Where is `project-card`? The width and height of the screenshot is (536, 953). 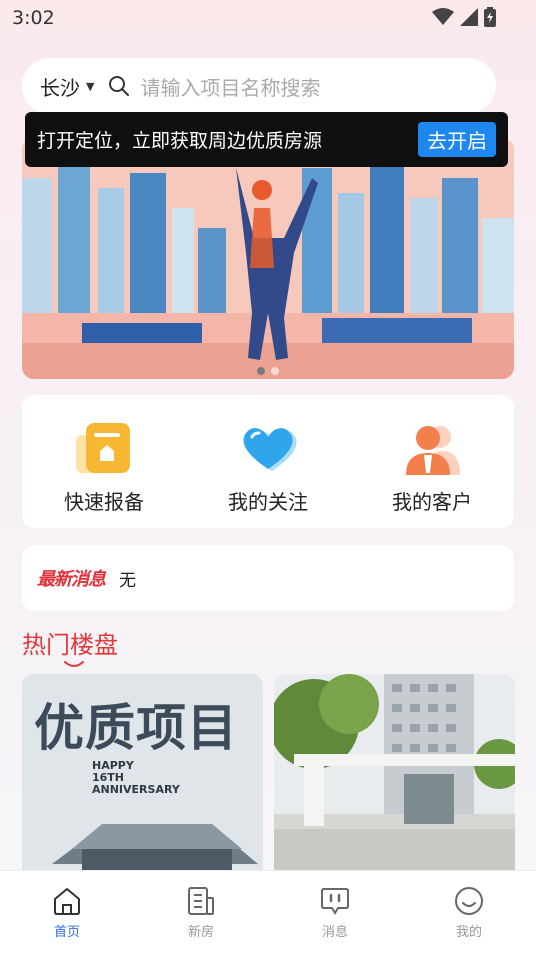
project-card is located at coordinates (394, 774).